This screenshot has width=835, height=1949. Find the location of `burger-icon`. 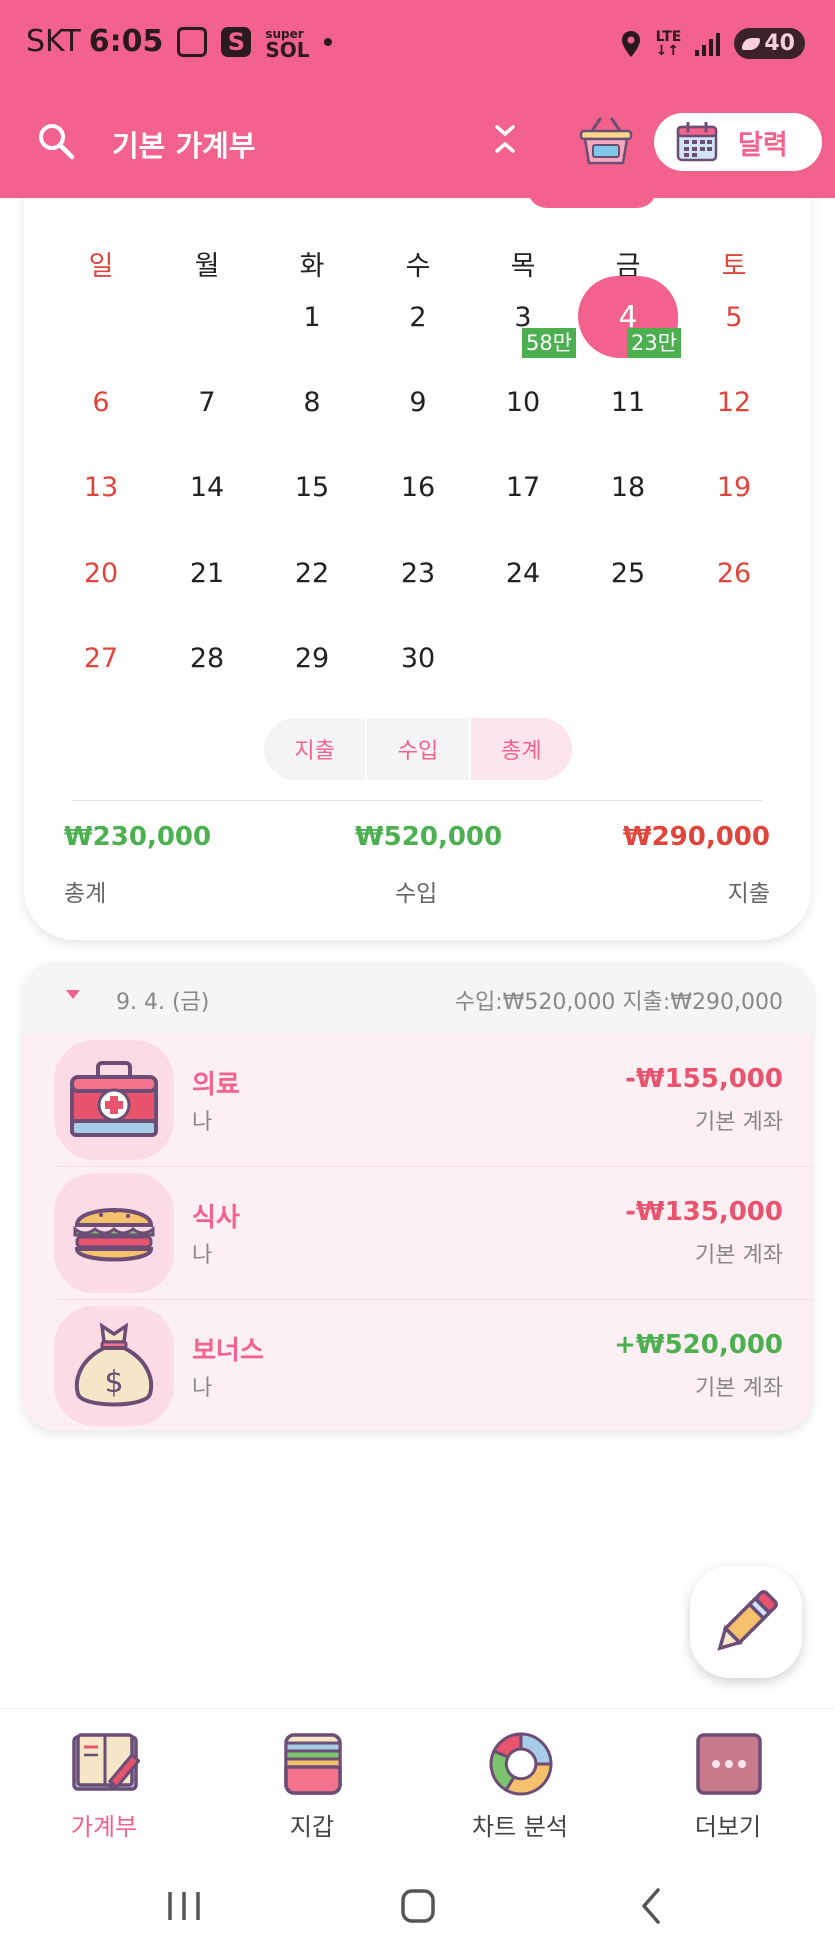

burger-icon is located at coordinates (114, 1233).